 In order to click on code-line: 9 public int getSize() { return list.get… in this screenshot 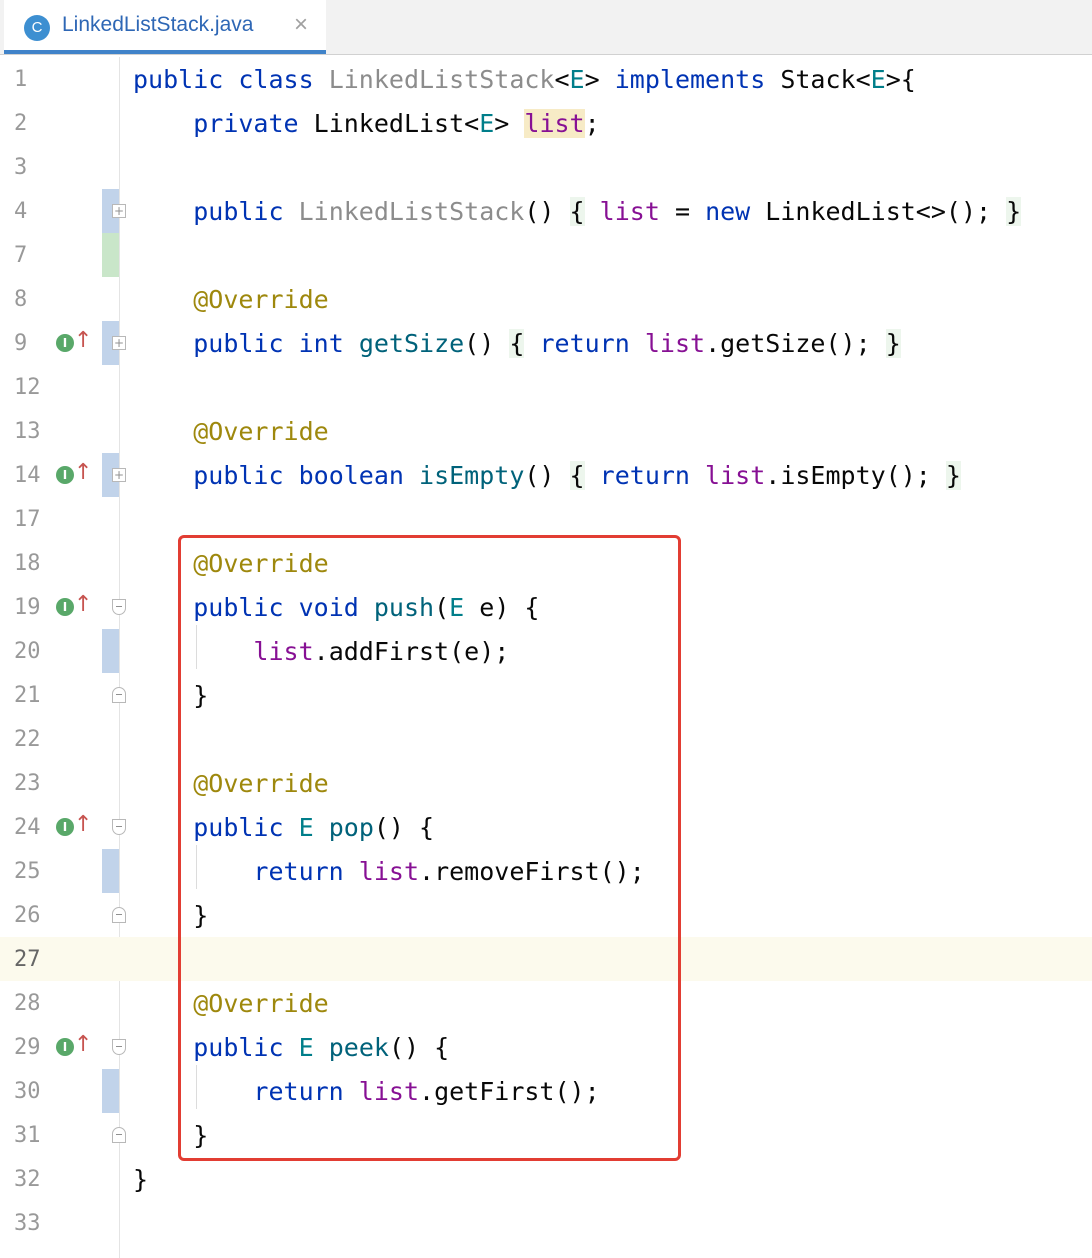, I will do `click(546, 343)`.